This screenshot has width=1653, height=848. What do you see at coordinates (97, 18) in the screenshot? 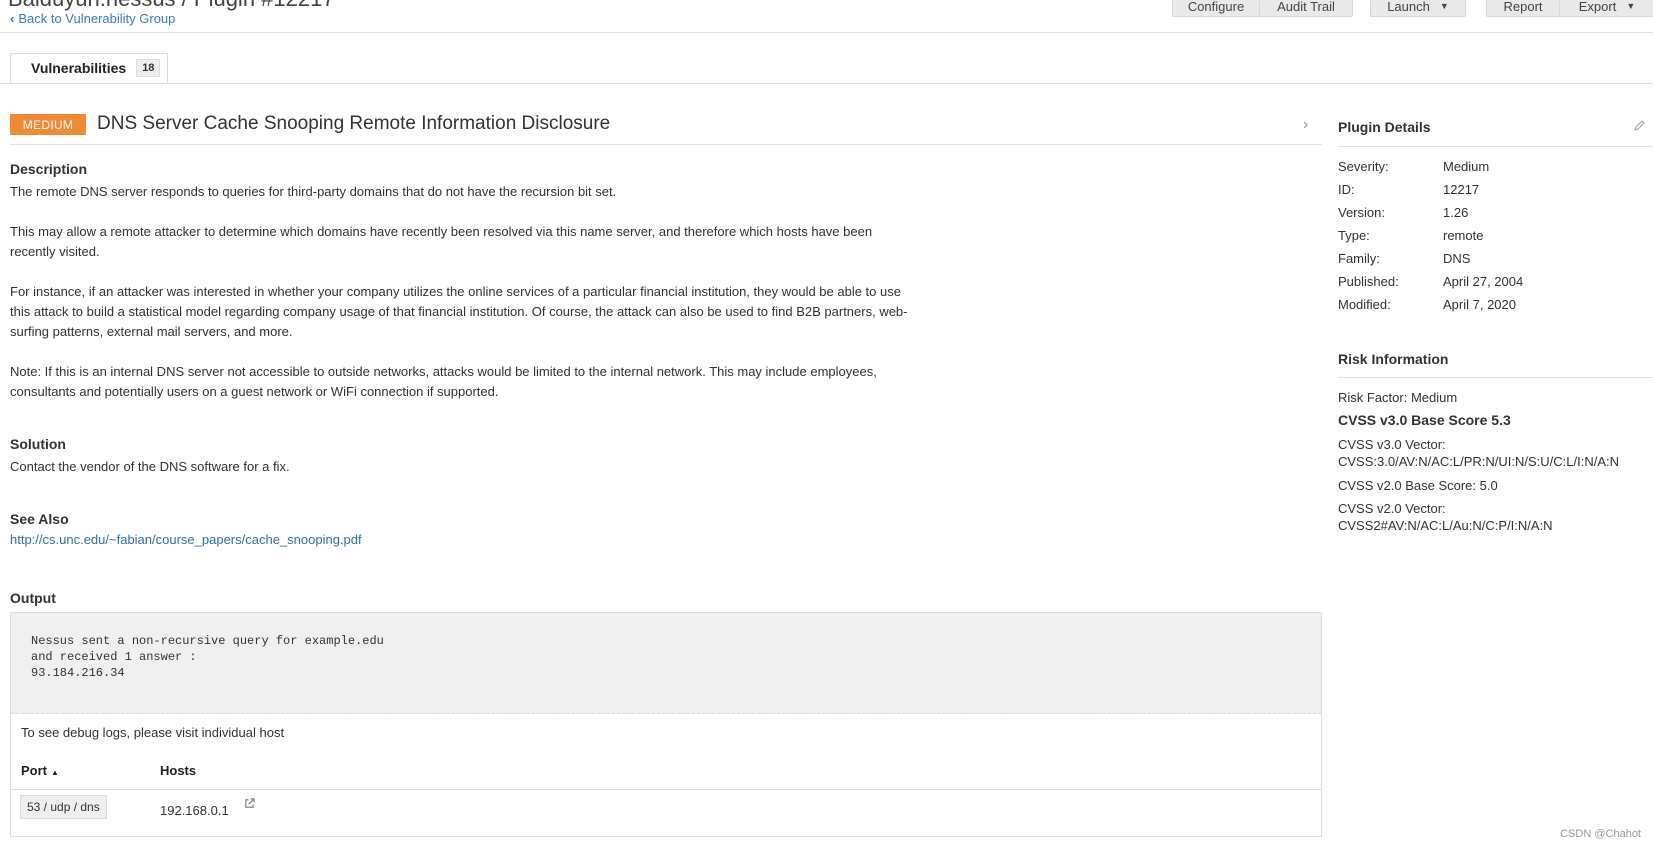
I see `back-link-label: Back to Vulnerability Group` at bounding box center [97, 18].